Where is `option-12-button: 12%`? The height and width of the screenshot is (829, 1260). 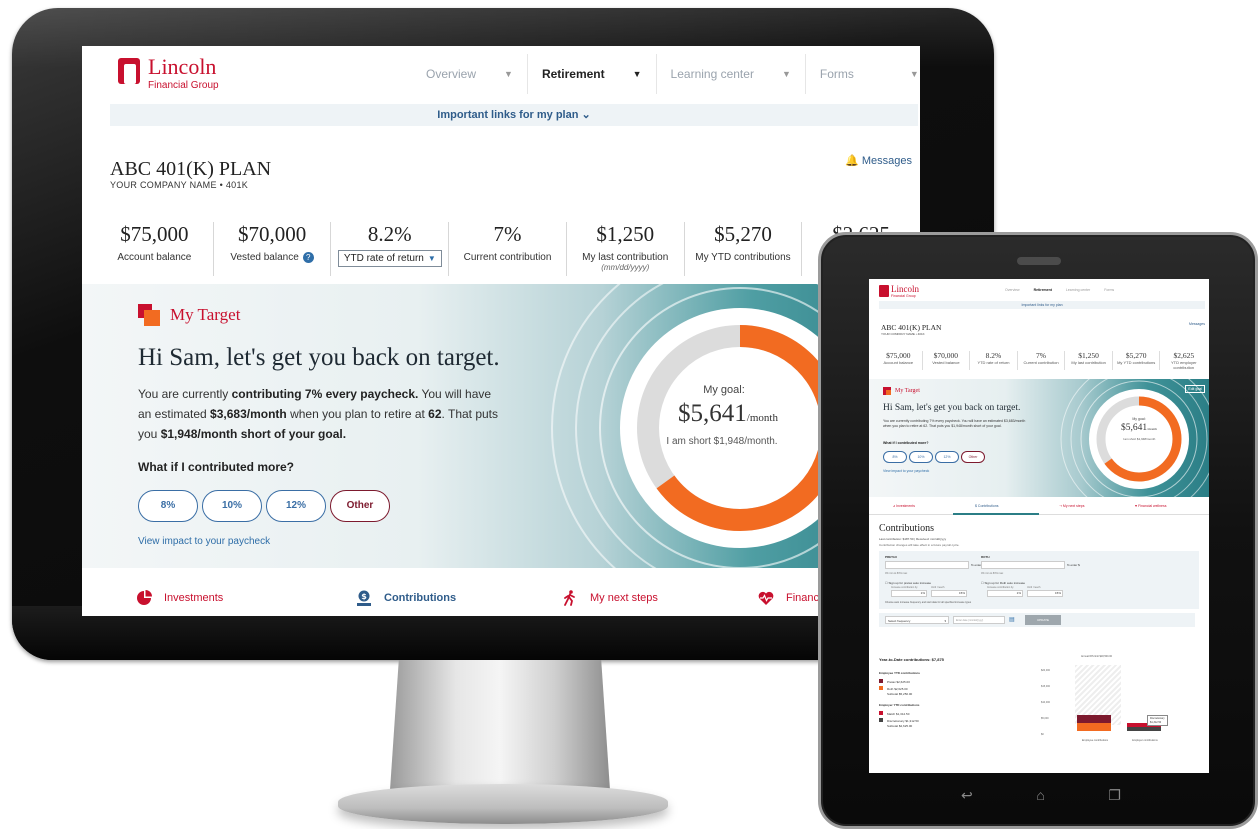 option-12-button: 12% is located at coordinates (296, 506).